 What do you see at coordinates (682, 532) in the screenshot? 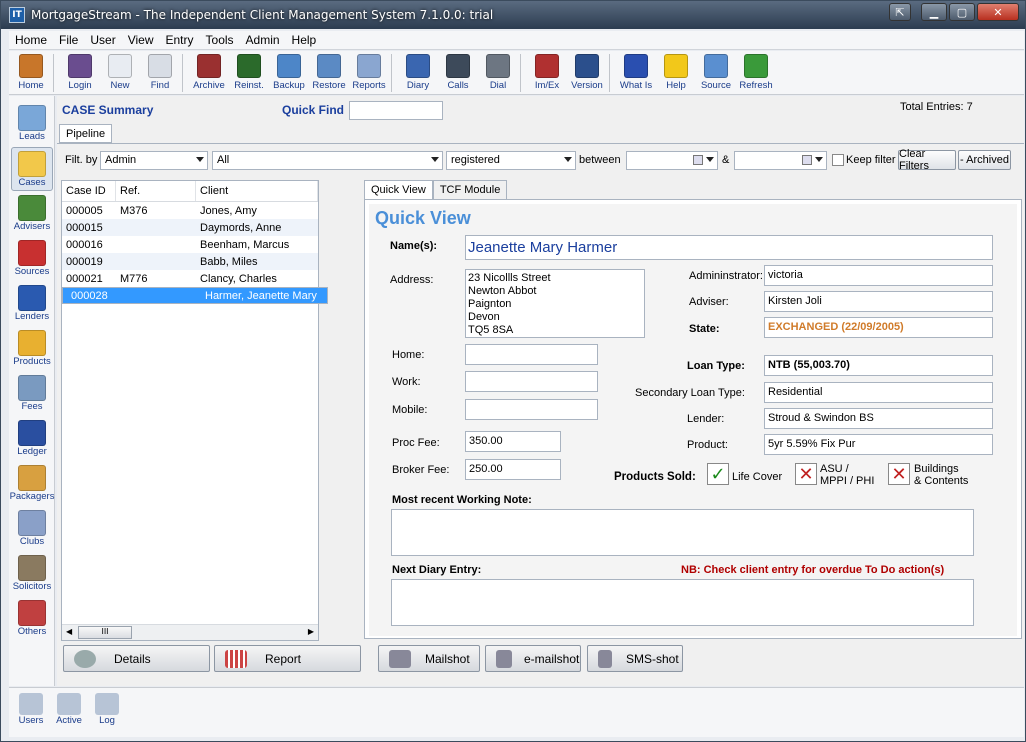
I see `working-note-field` at bounding box center [682, 532].